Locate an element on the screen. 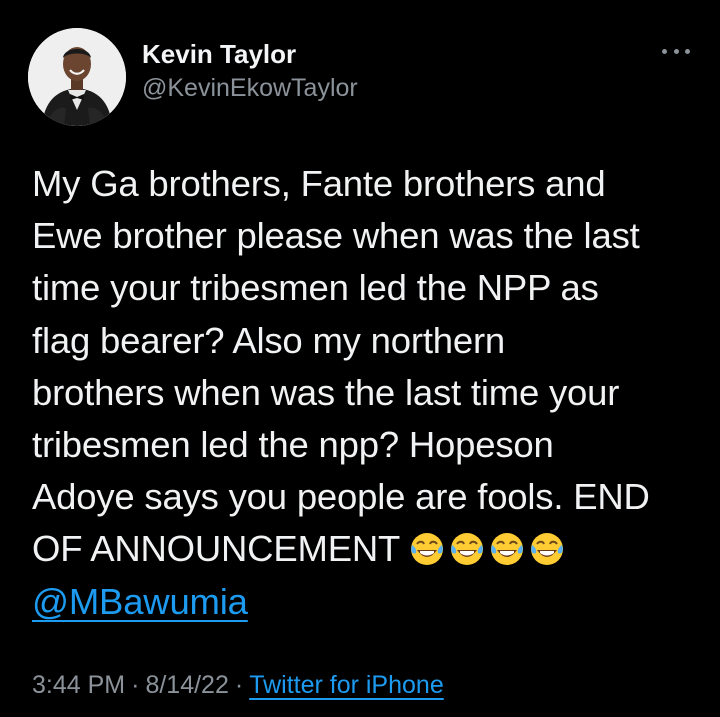  tweet-line: tribesmen led the npp? Hopeson is located at coordinates (293, 445).